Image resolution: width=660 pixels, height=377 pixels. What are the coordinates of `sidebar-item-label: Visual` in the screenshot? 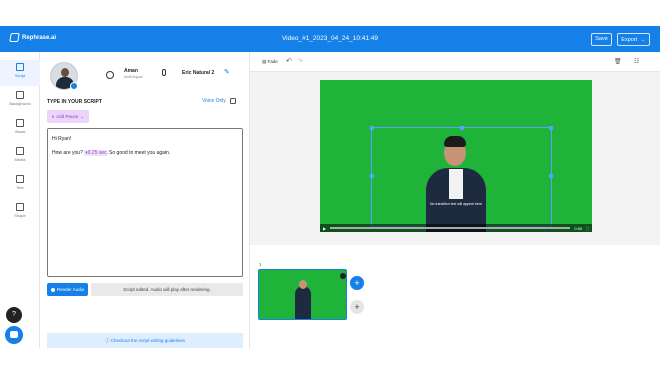 It's located at (20, 131).